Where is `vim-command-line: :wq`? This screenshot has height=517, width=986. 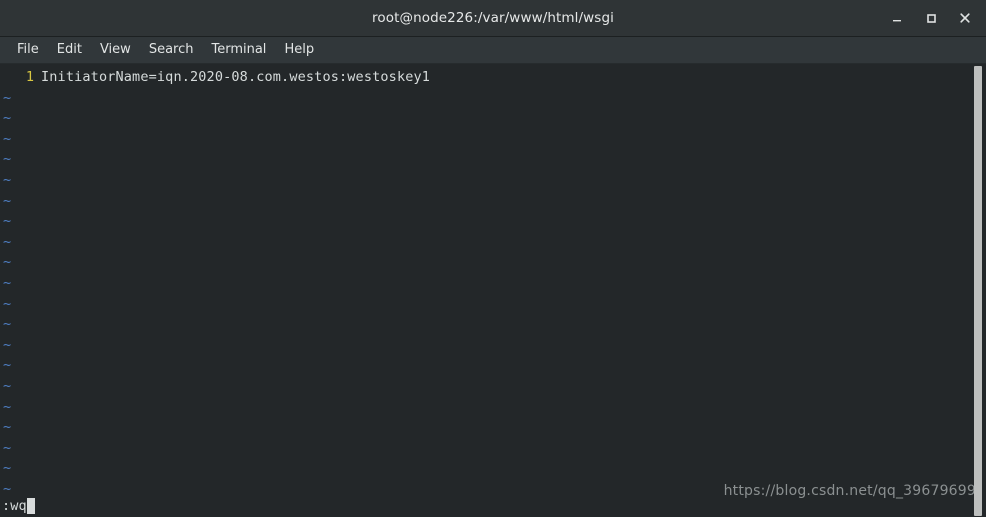
vim-command-line: :wq is located at coordinates (493, 506).